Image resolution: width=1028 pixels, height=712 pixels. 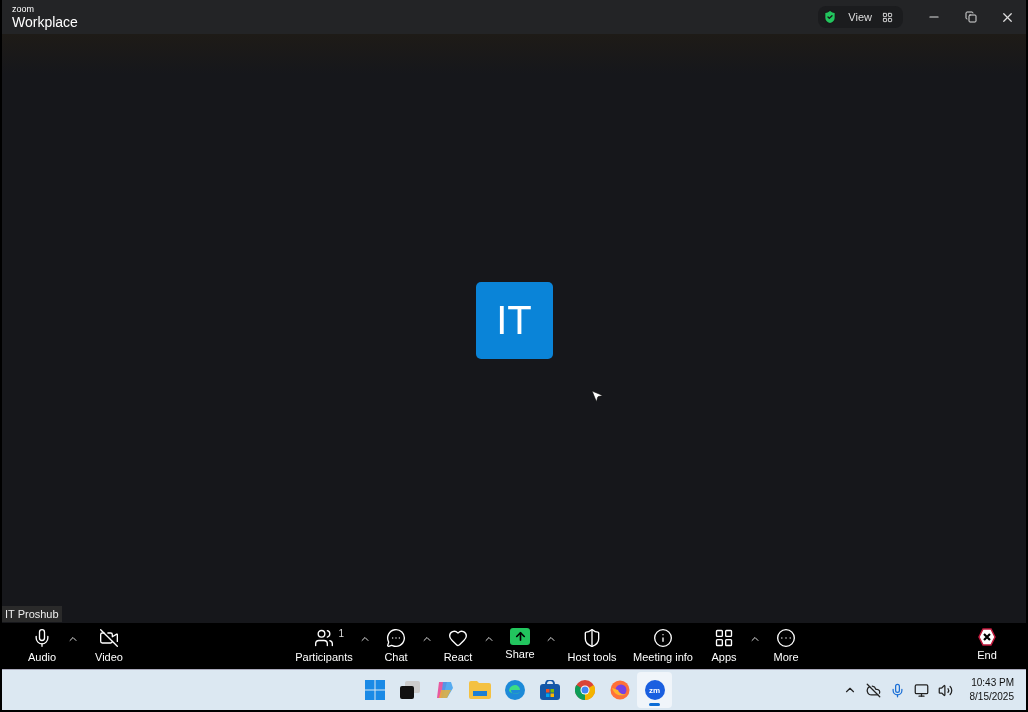 I want to click on monitor-icon, so click(x=921, y=690).